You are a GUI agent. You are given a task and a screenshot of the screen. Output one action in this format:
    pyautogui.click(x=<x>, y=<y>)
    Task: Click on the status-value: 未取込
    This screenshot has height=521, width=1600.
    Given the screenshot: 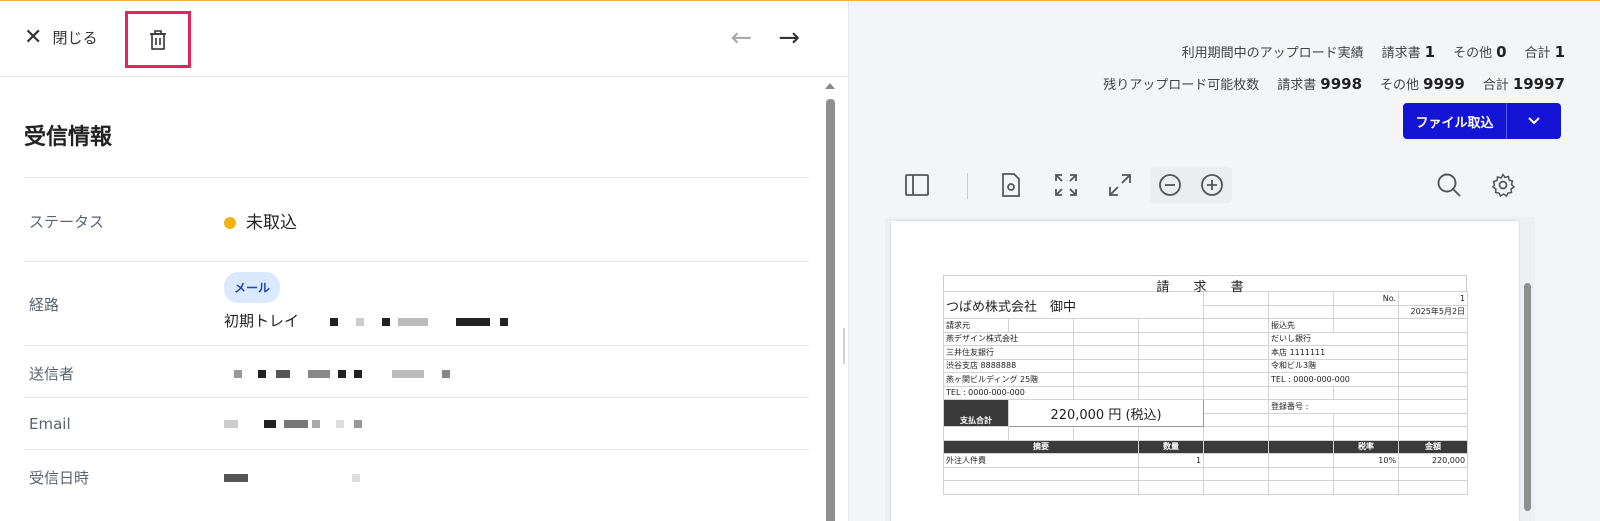 What is the action you would take?
    pyautogui.click(x=271, y=223)
    